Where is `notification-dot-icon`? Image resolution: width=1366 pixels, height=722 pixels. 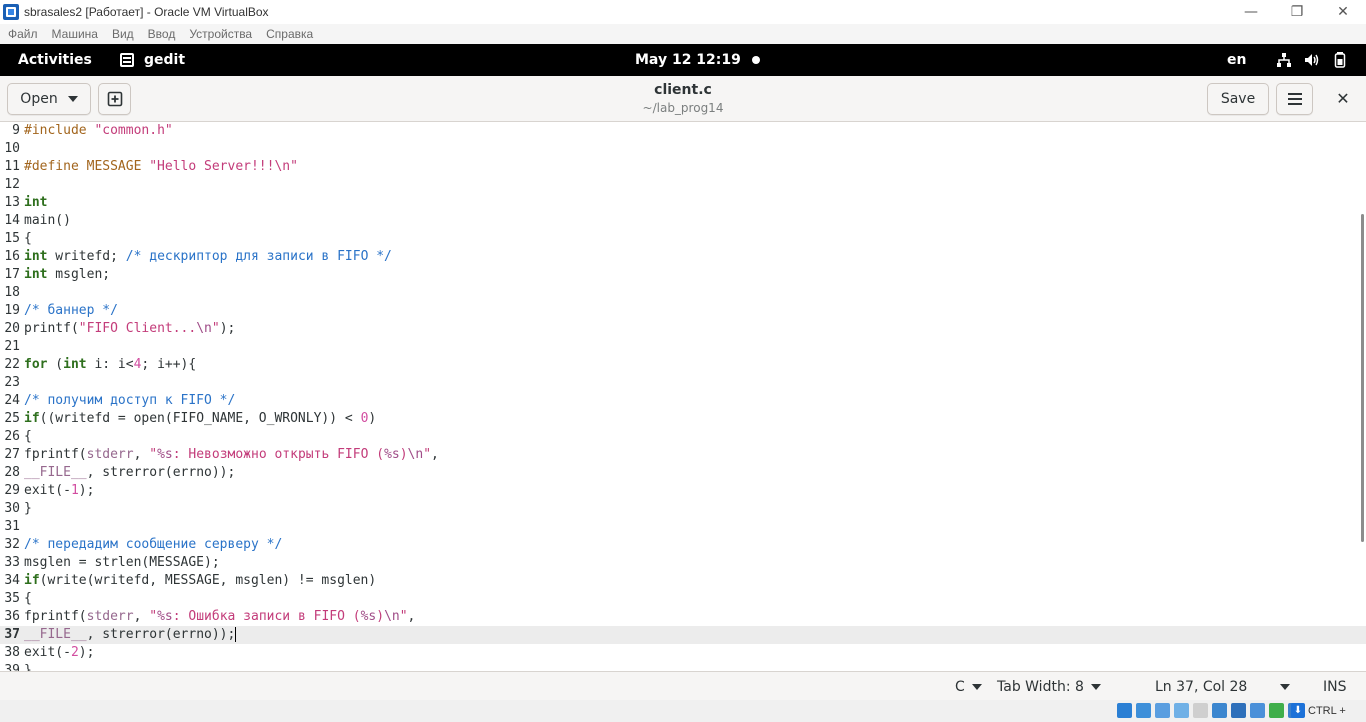 notification-dot-icon is located at coordinates (756, 60).